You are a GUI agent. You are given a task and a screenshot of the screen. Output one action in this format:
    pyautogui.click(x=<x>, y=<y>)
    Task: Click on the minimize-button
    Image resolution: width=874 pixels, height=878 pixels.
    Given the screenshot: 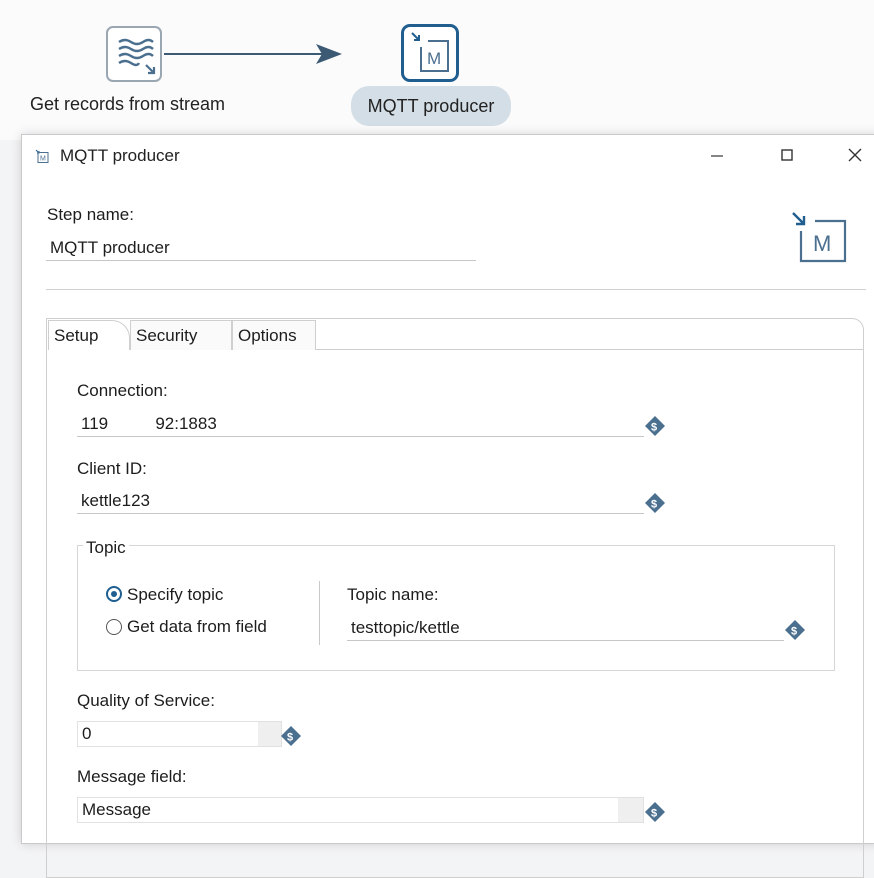 What is the action you would take?
    pyautogui.click(x=717, y=156)
    